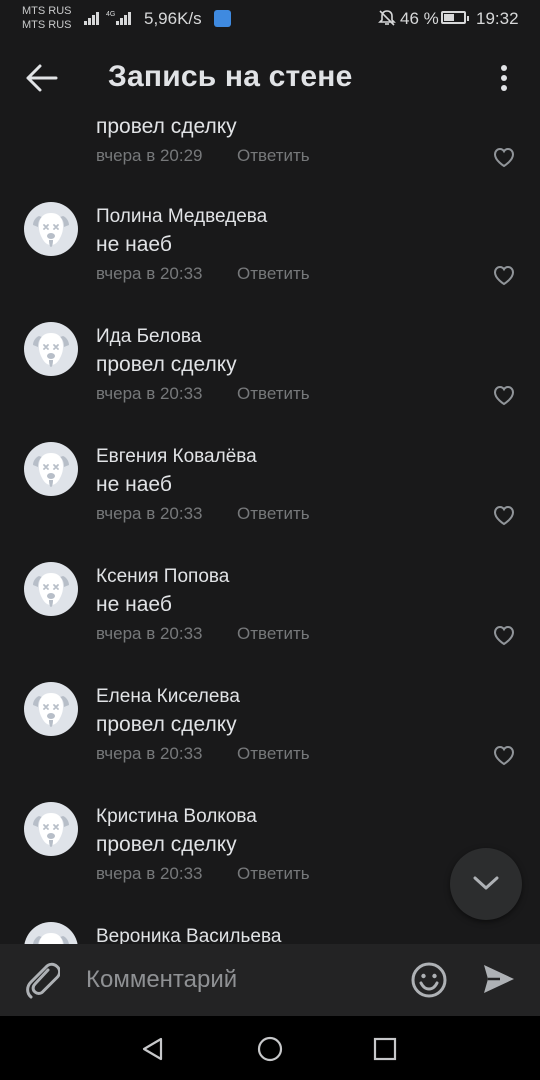 This screenshot has height=1080, width=540. What do you see at coordinates (181, 217) in the screenshot?
I see `comment-author: Полина Медведева` at bounding box center [181, 217].